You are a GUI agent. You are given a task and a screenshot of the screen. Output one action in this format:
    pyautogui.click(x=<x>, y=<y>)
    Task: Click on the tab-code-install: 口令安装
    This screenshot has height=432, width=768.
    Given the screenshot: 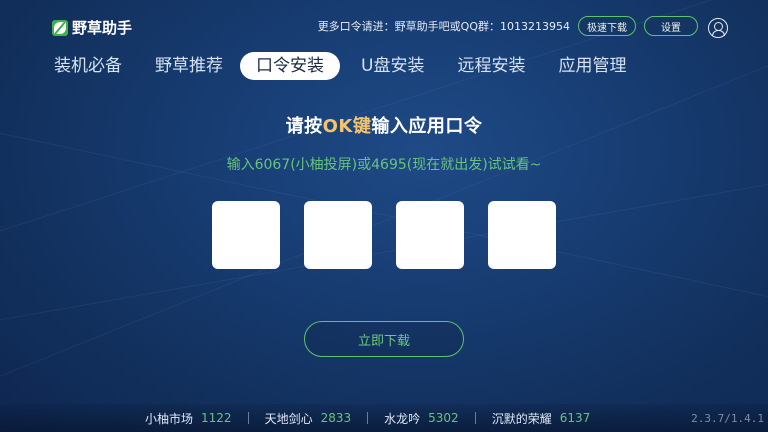 What is the action you would take?
    pyautogui.click(x=290, y=66)
    